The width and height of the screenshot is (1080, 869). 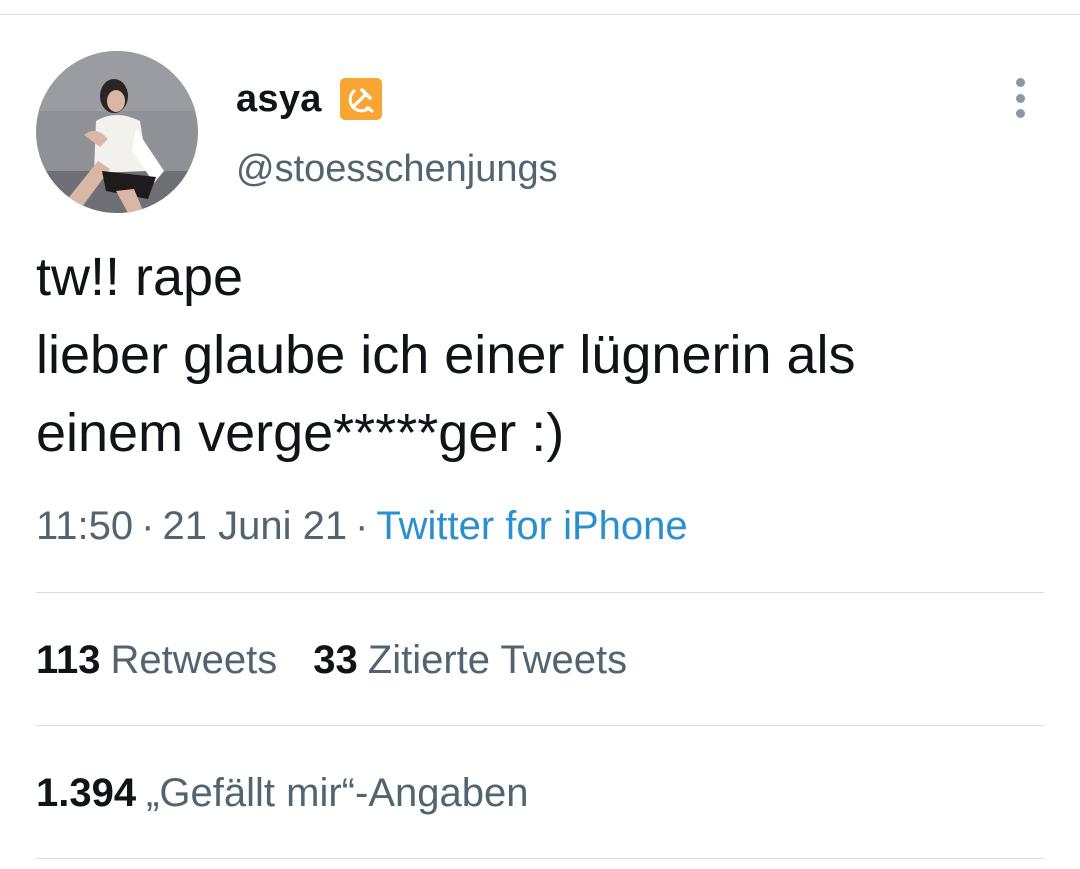 I want to click on avatar-photo, so click(x=117, y=132).